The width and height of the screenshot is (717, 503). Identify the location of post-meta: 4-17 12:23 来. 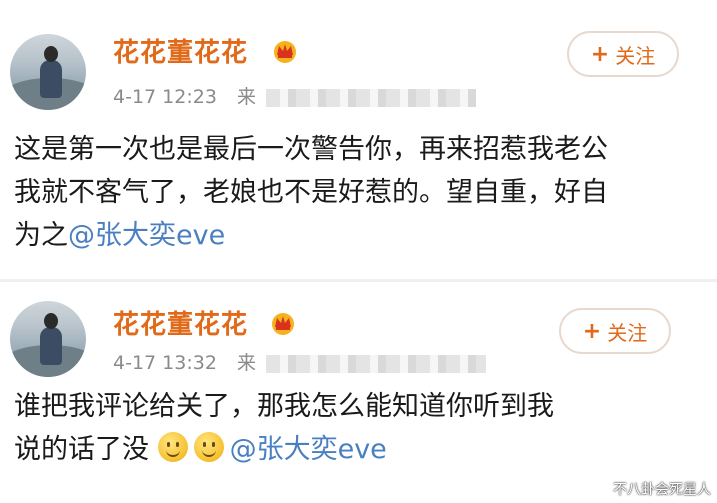
(295, 95).